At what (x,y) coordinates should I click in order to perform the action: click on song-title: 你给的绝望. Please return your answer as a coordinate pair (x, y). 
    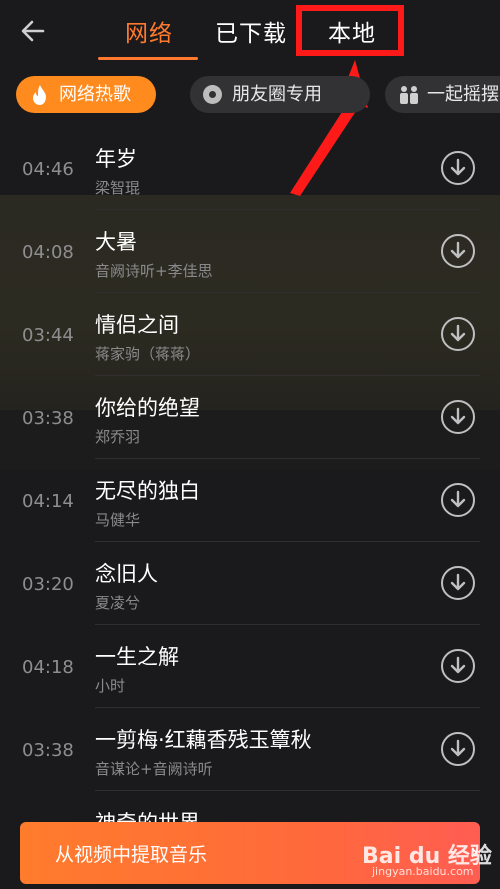
    Looking at the image, I should click on (147, 408).